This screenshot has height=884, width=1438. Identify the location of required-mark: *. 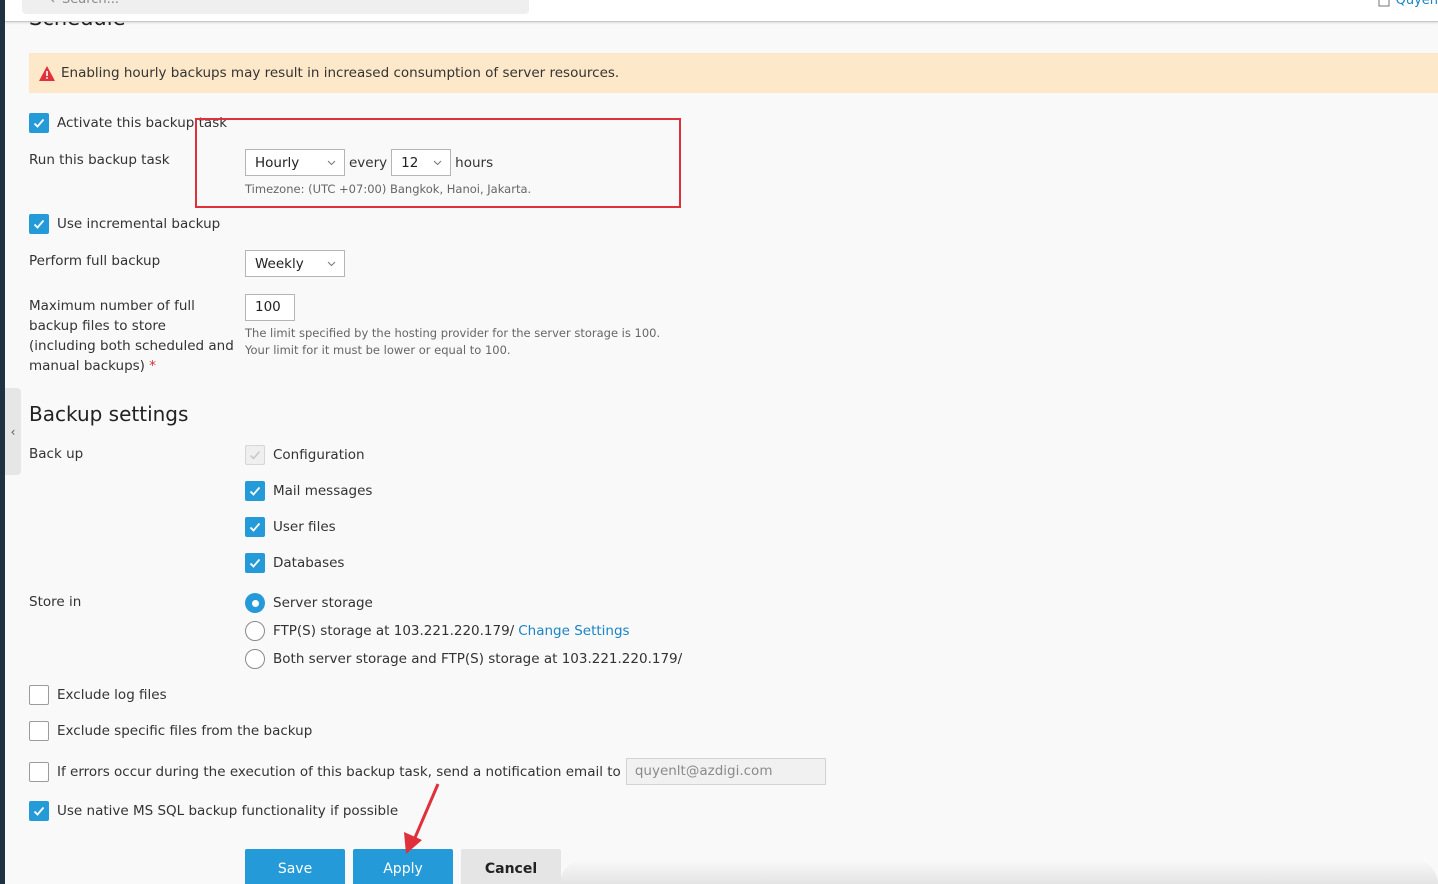
(152, 366).